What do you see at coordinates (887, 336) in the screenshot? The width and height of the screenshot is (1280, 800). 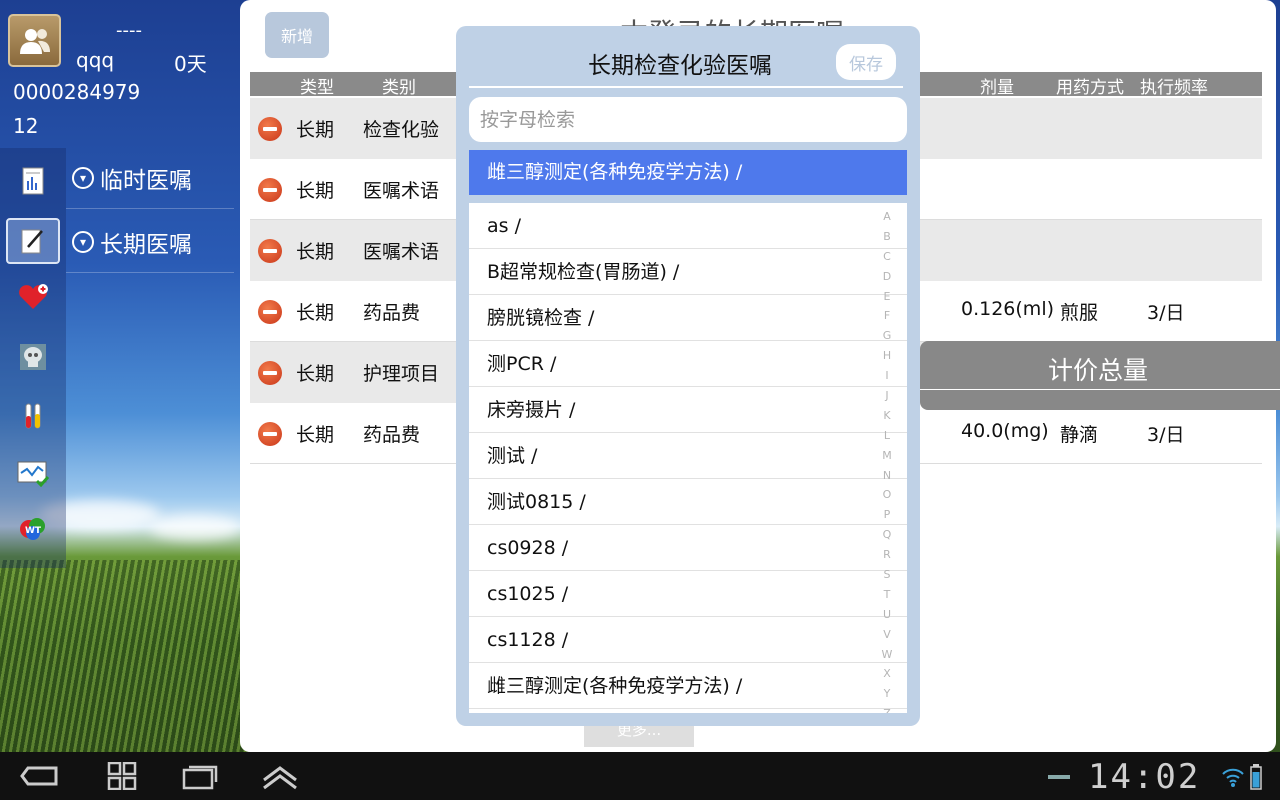 I see `alphabet-letter: G` at bounding box center [887, 336].